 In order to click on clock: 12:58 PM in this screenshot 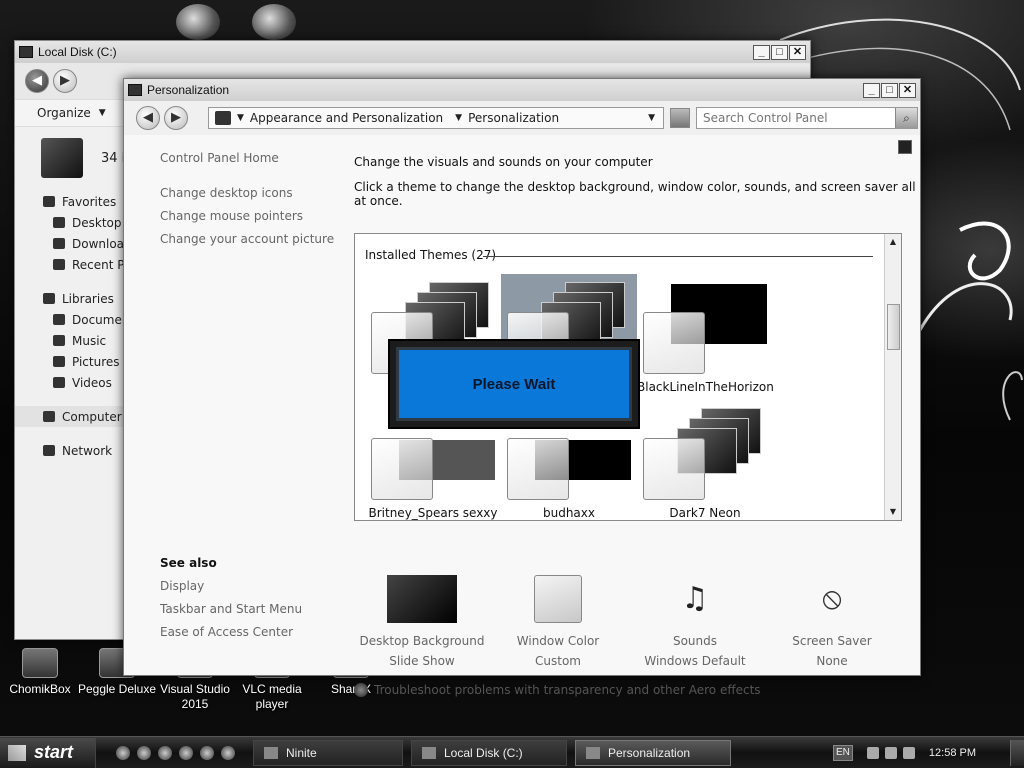, I will do `click(952, 753)`.